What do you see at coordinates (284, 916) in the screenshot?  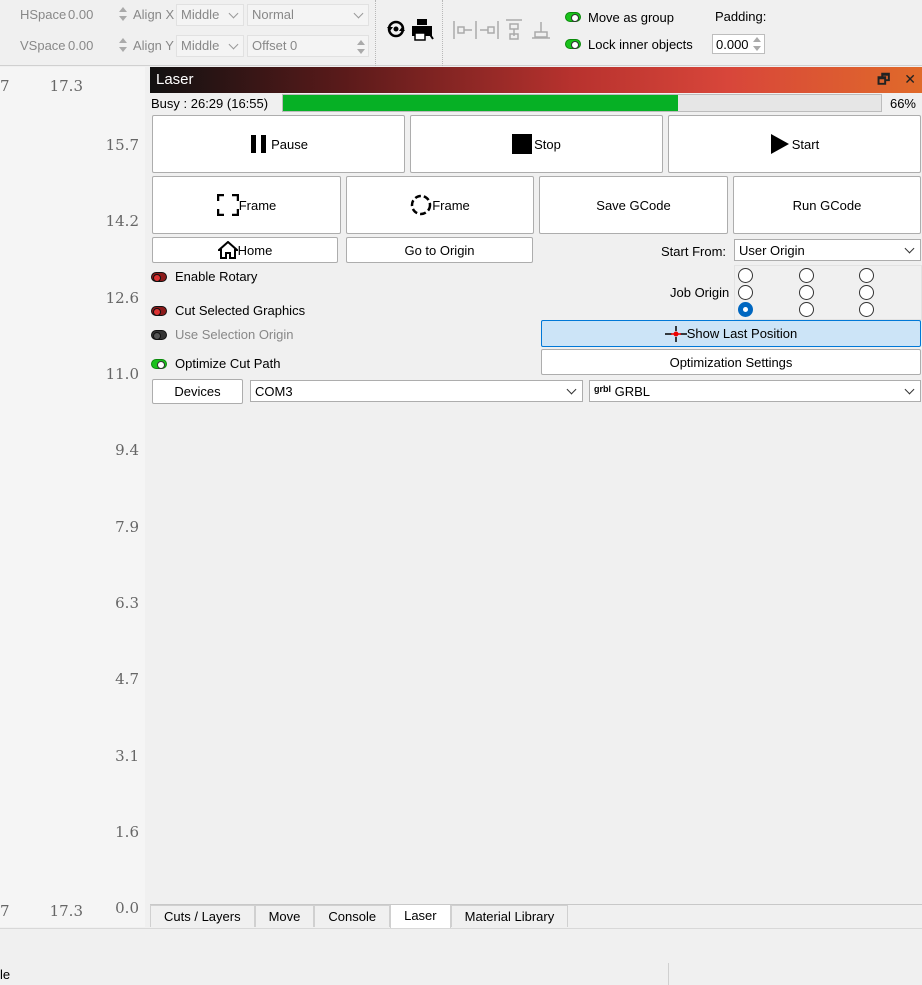 I see `tab-move: Move` at bounding box center [284, 916].